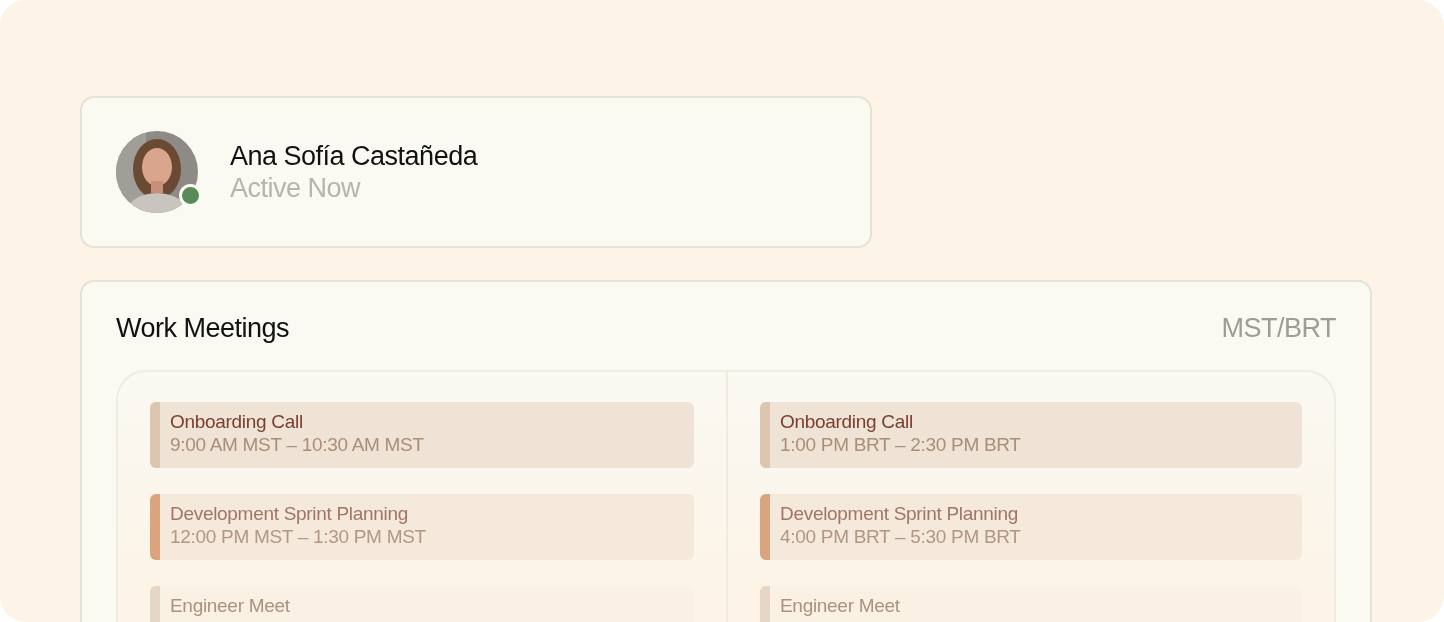 Image resolution: width=1444 pixels, height=622 pixels. Describe the element at coordinates (203, 328) in the screenshot. I see `panel-title: Work Meetings` at that location.